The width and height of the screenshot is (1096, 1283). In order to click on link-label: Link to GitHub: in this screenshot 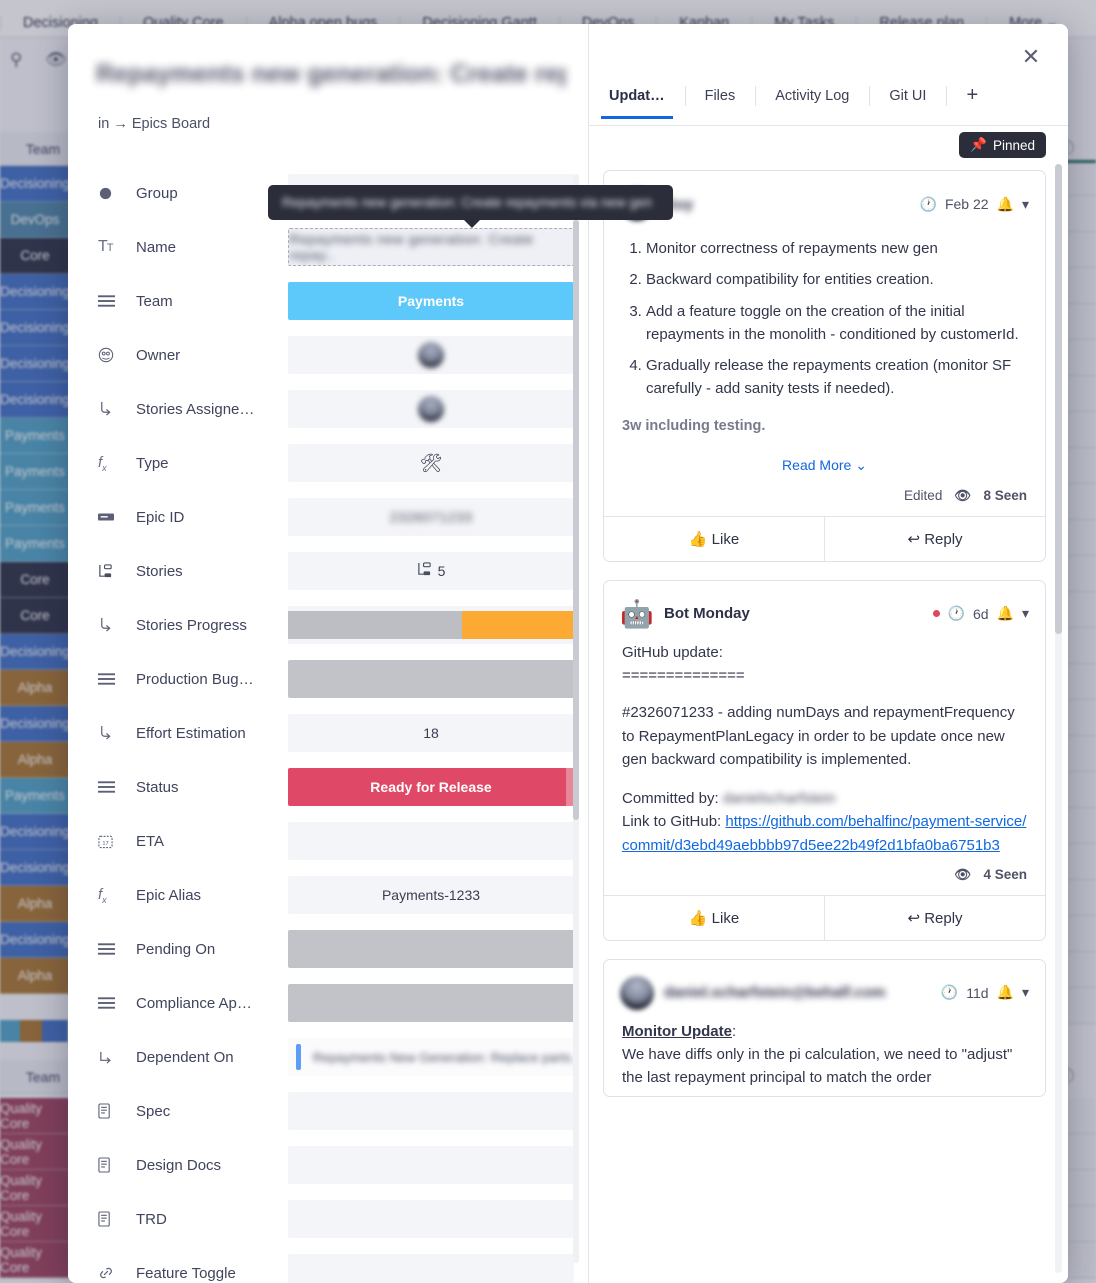, I will do `click(672, 822)`.